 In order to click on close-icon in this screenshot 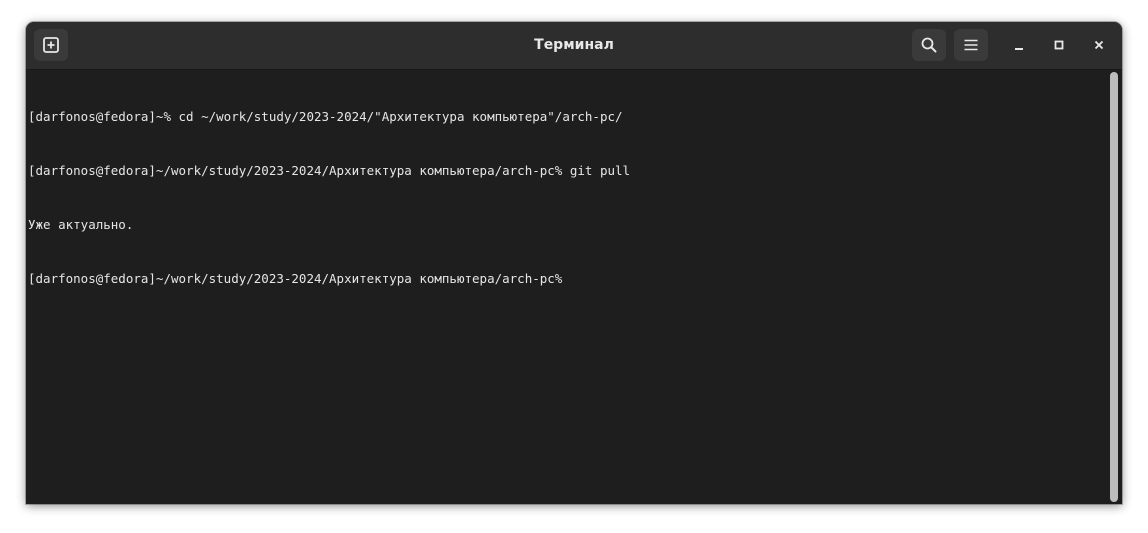, I will do `click(1099, 45)`.